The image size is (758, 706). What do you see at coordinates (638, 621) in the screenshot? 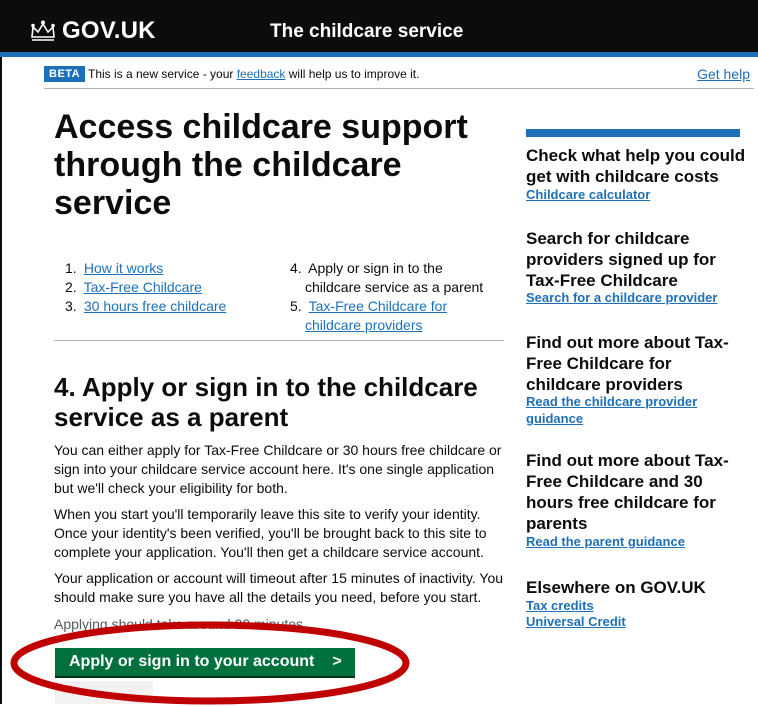
I see `universal-credit-link: Universal Credit` at bounding box center [638, 621].